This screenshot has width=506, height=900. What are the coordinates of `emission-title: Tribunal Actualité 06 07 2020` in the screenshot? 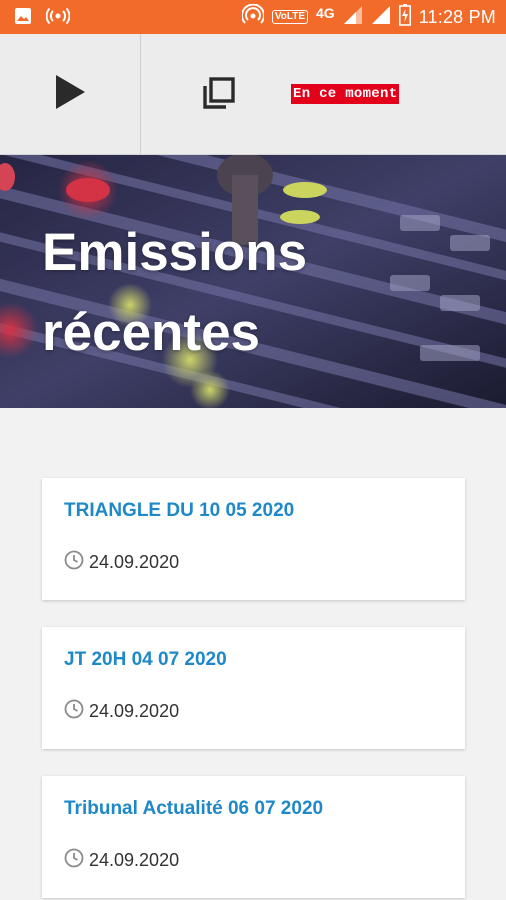 It's located at (193, 809).